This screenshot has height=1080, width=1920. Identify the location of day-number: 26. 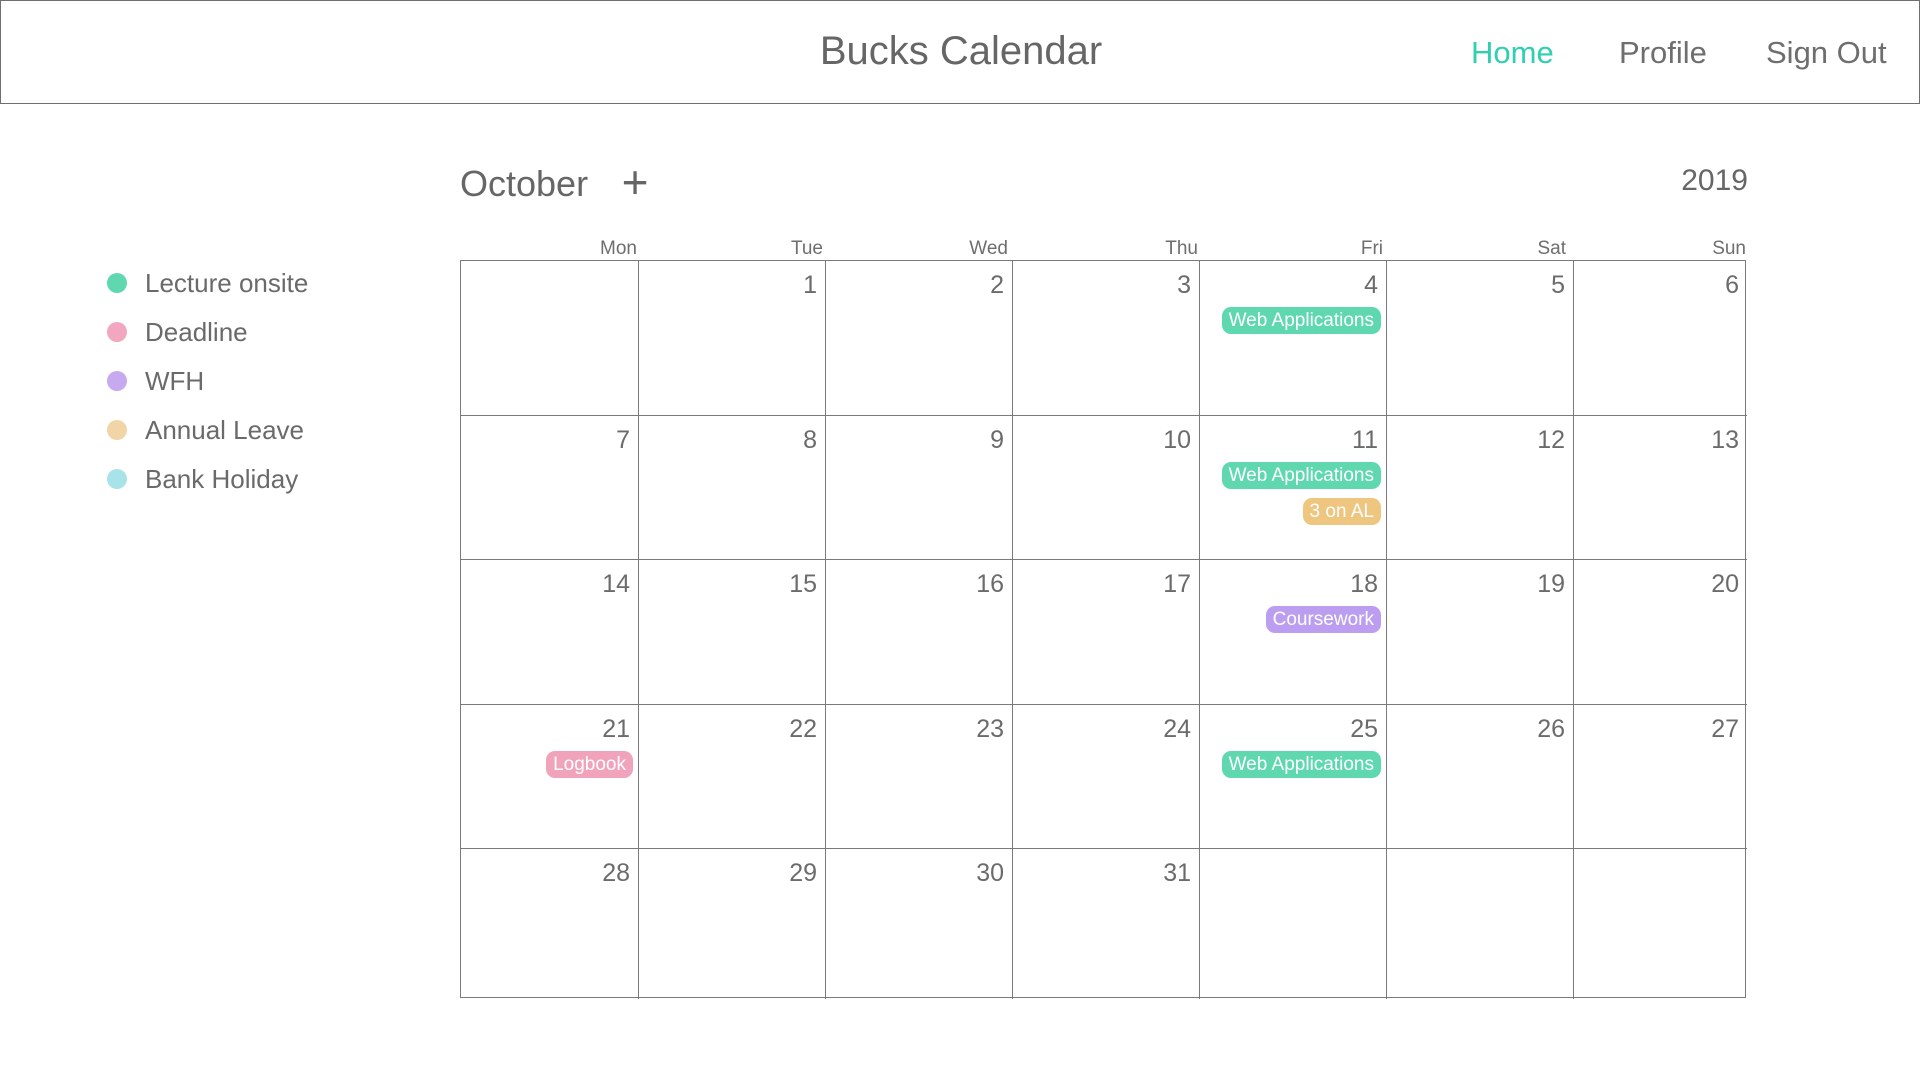
(1551, 729).